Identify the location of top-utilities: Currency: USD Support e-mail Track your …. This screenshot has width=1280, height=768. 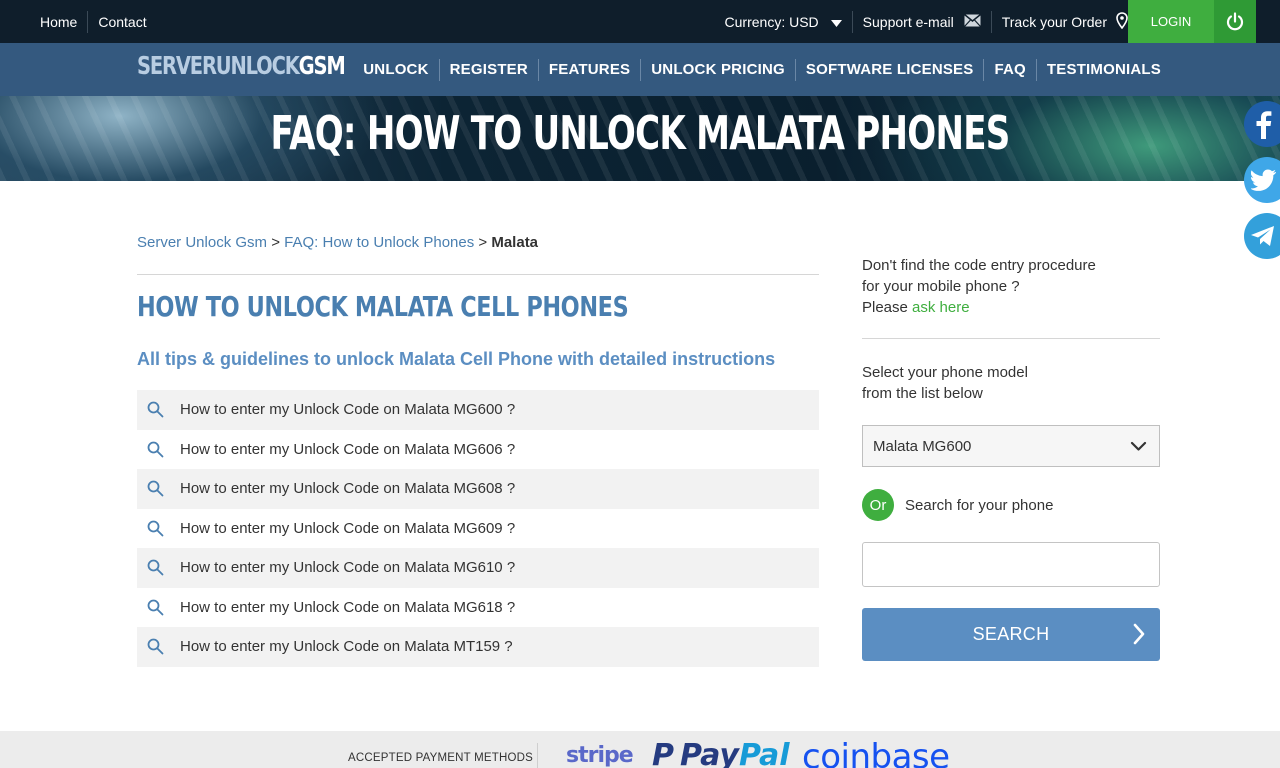
(926, 21).